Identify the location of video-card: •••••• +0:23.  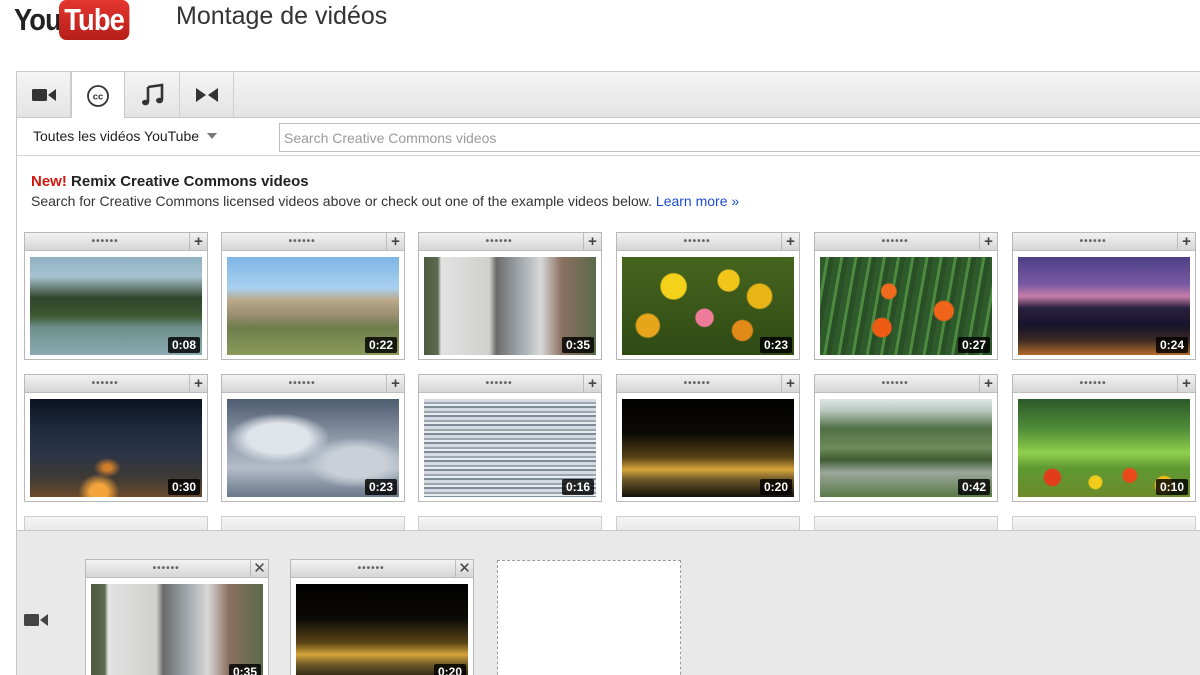
(313, 438).